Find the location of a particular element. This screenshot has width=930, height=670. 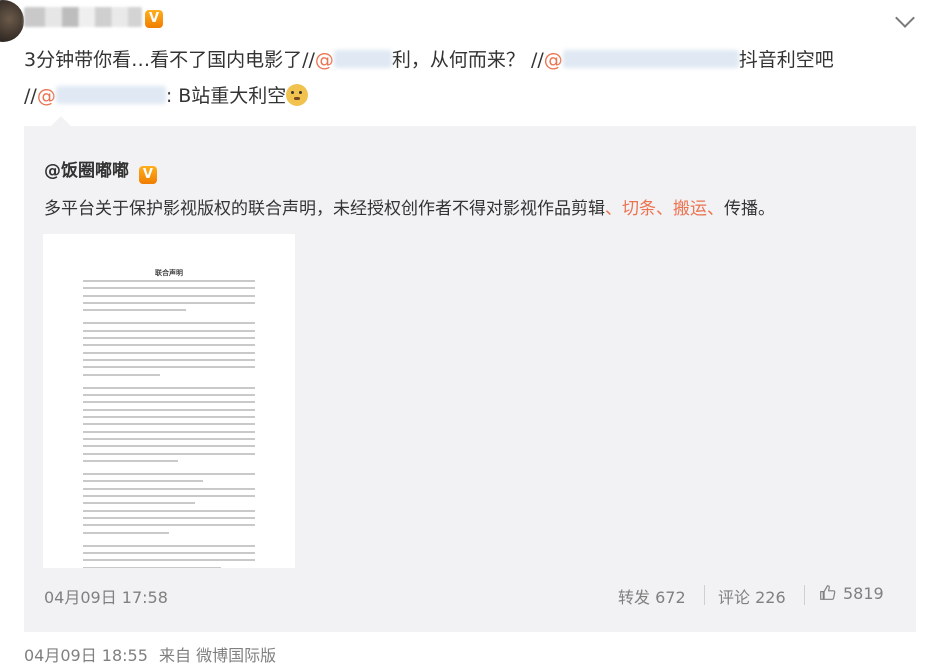

post-text-segment: : B站重大利空 is located at coordinates (226, 96).